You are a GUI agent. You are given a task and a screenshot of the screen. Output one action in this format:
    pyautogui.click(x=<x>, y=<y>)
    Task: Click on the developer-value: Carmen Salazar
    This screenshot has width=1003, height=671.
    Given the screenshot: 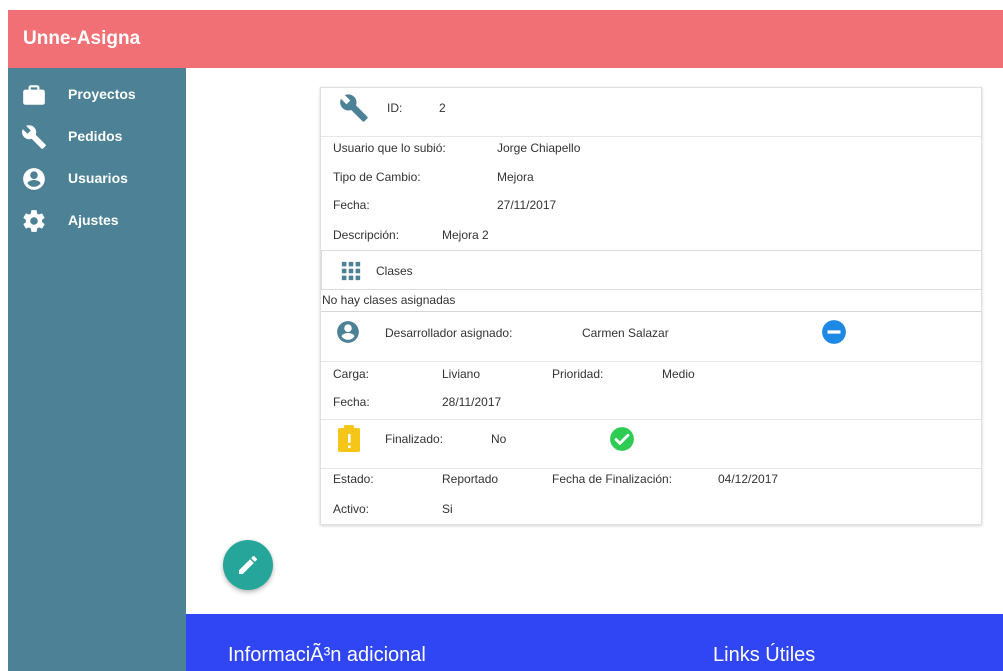 What is the action you would take?
    pyautogui.click(x=625, y=333)
    